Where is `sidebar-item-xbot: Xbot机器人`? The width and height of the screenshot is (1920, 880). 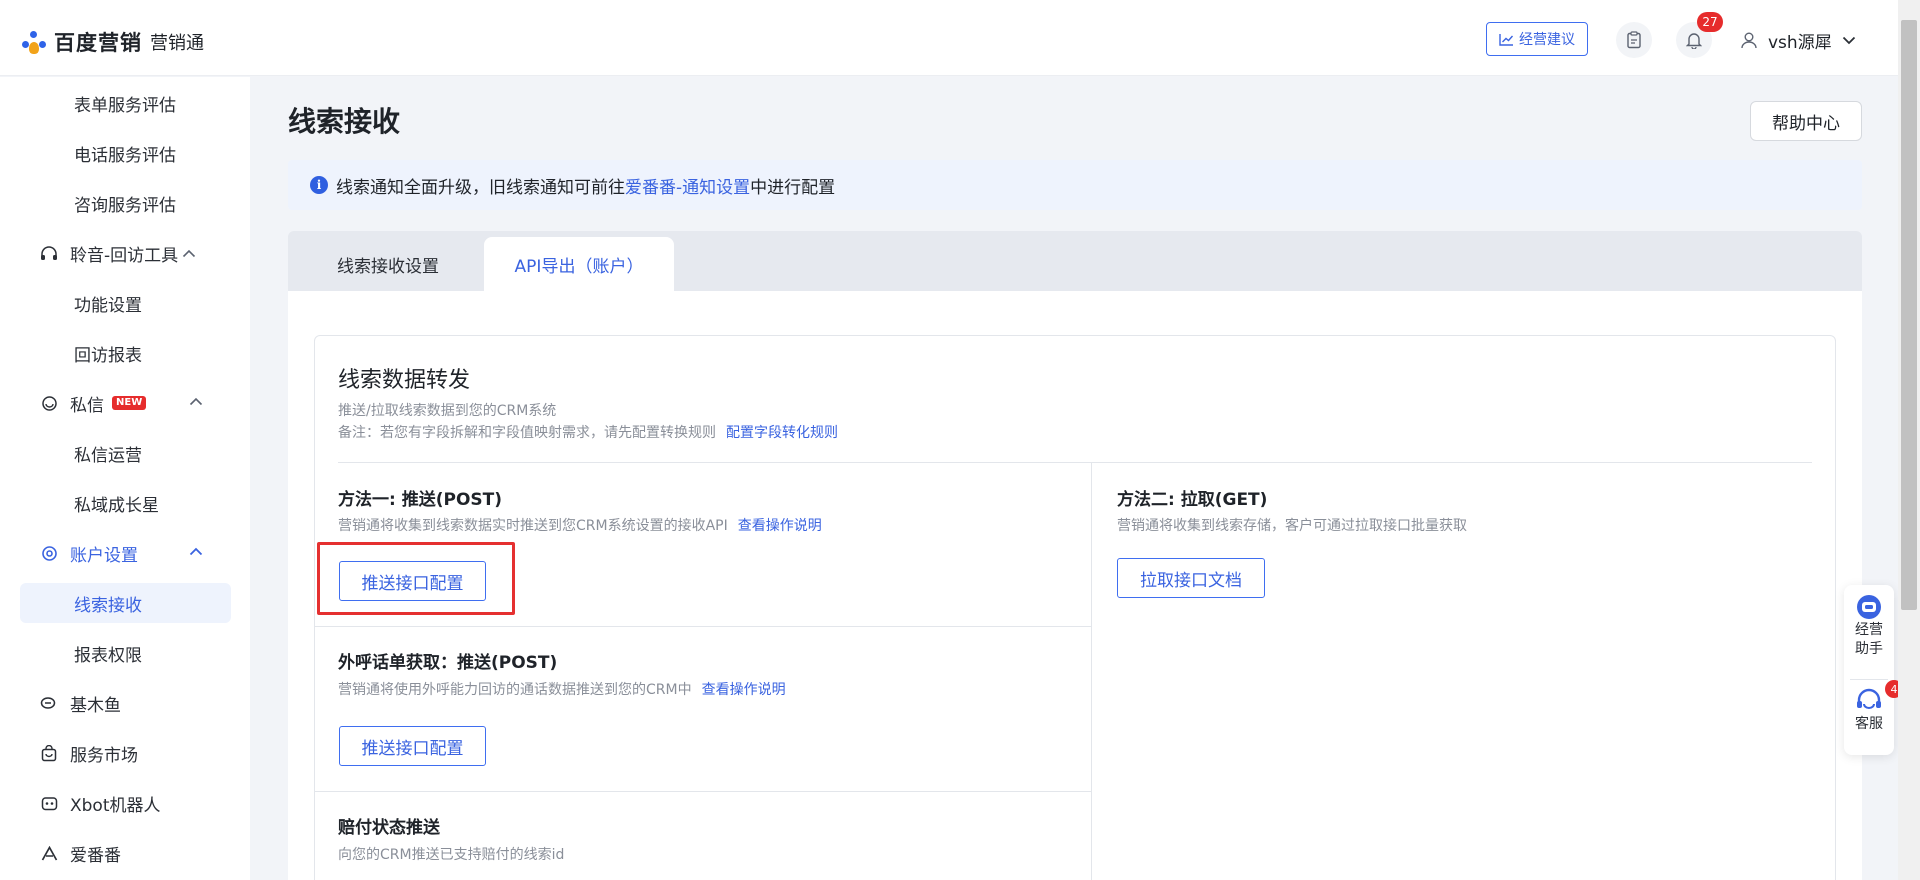
sidebar-item-xbot: Xbot机器人 is located at coordinates (125, 803).